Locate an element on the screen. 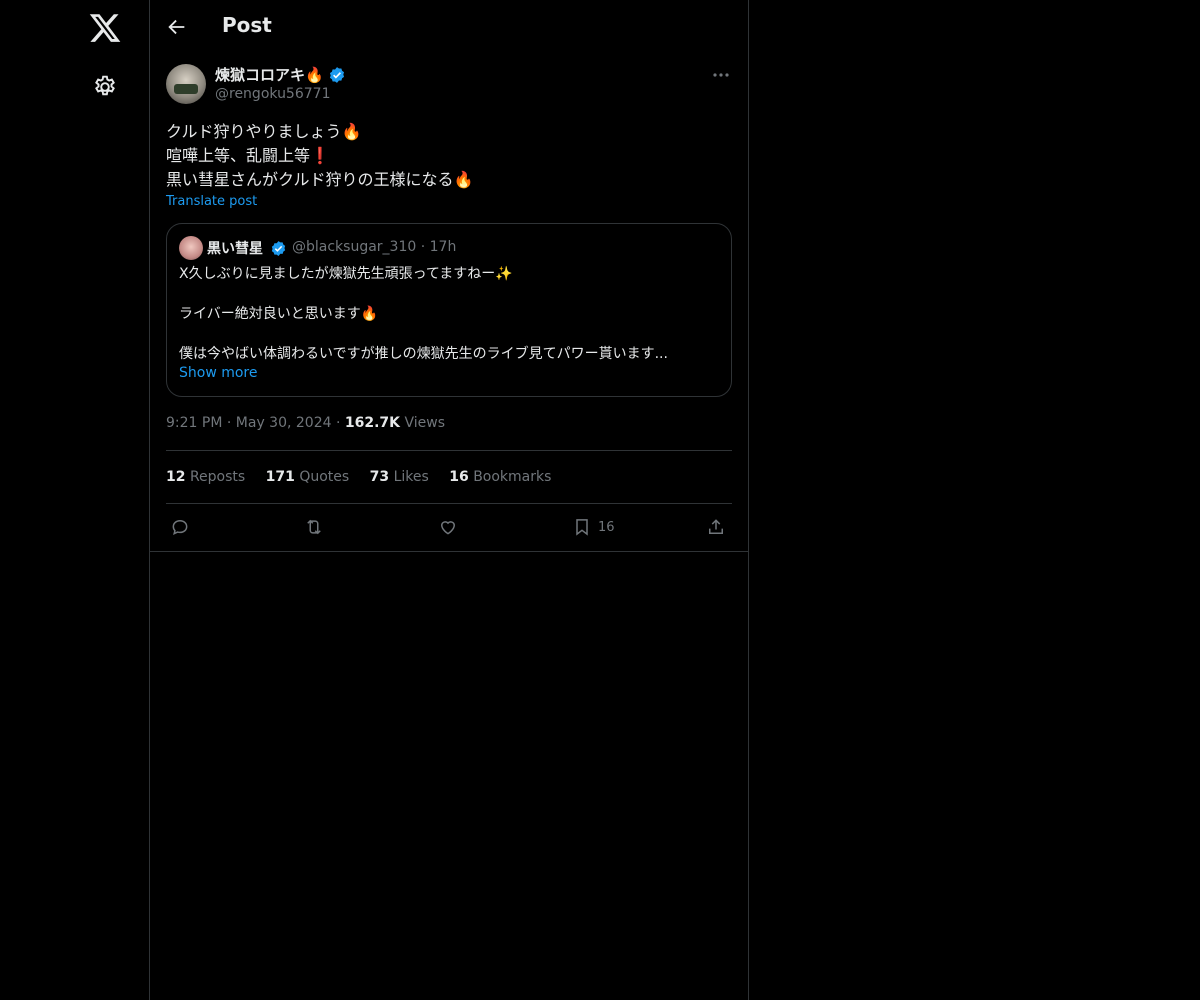  action-bar: 16 is located at coordinates (449, 527).